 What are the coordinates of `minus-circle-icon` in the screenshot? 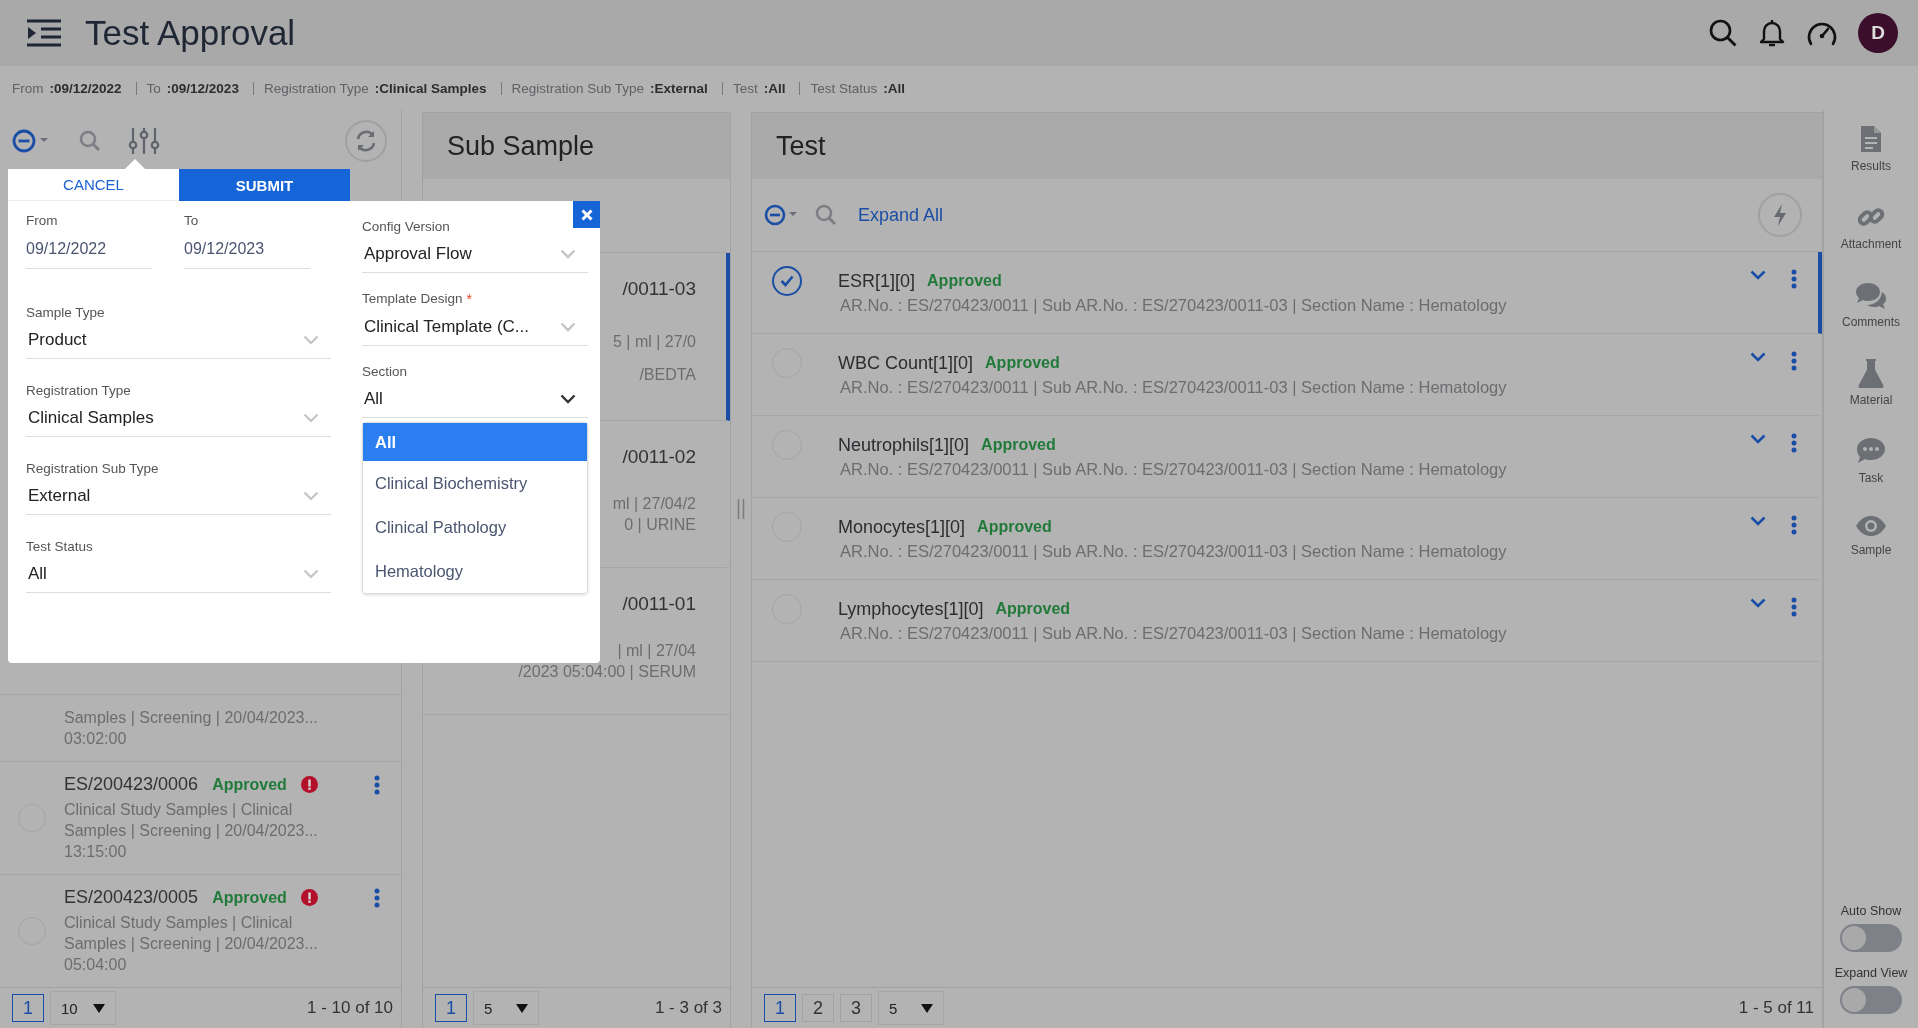 It's located at (782, 215).